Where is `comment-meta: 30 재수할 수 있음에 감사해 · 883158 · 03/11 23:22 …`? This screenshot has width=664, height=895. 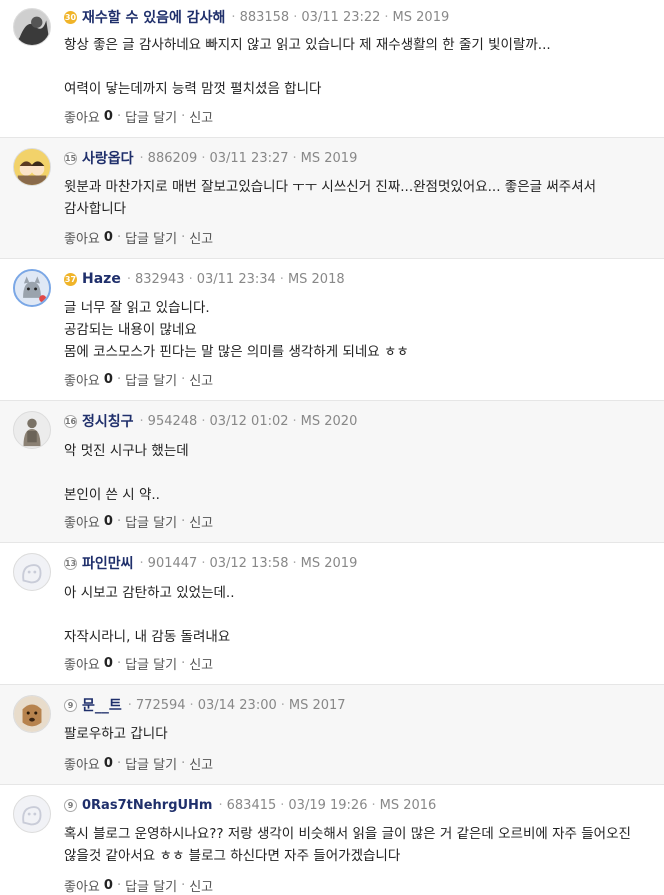 comment-meta: 30 재수할 수 있음에 감사해 · 883158 · 03/11 23:22 … is located at coordinates (256, 17).